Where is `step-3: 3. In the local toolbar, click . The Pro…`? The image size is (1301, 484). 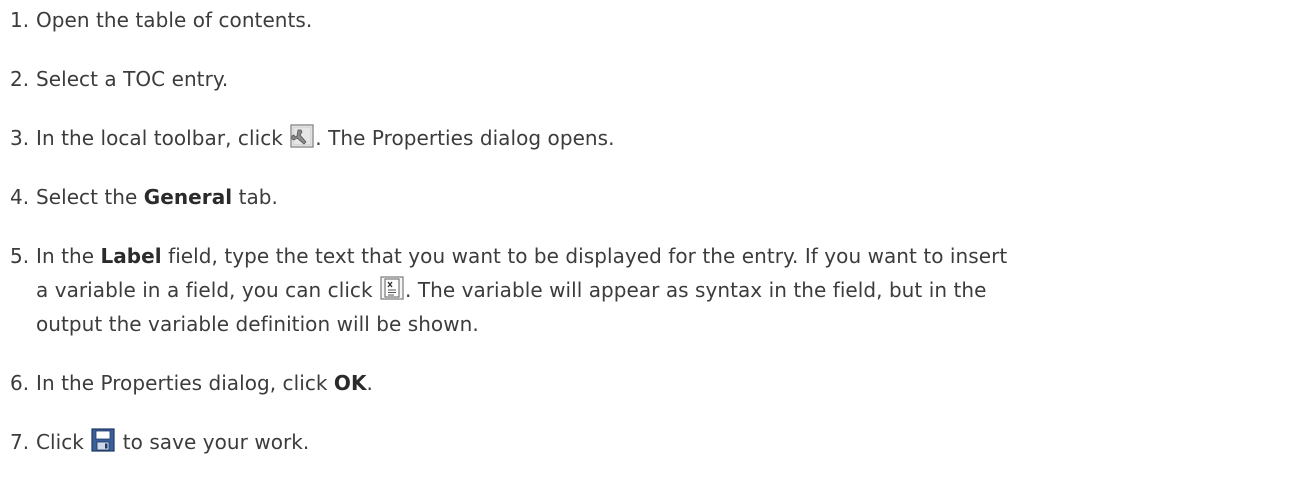 step-3: 3. In the local toolbar, click . The Pro… is located at coordinates (645, 138).